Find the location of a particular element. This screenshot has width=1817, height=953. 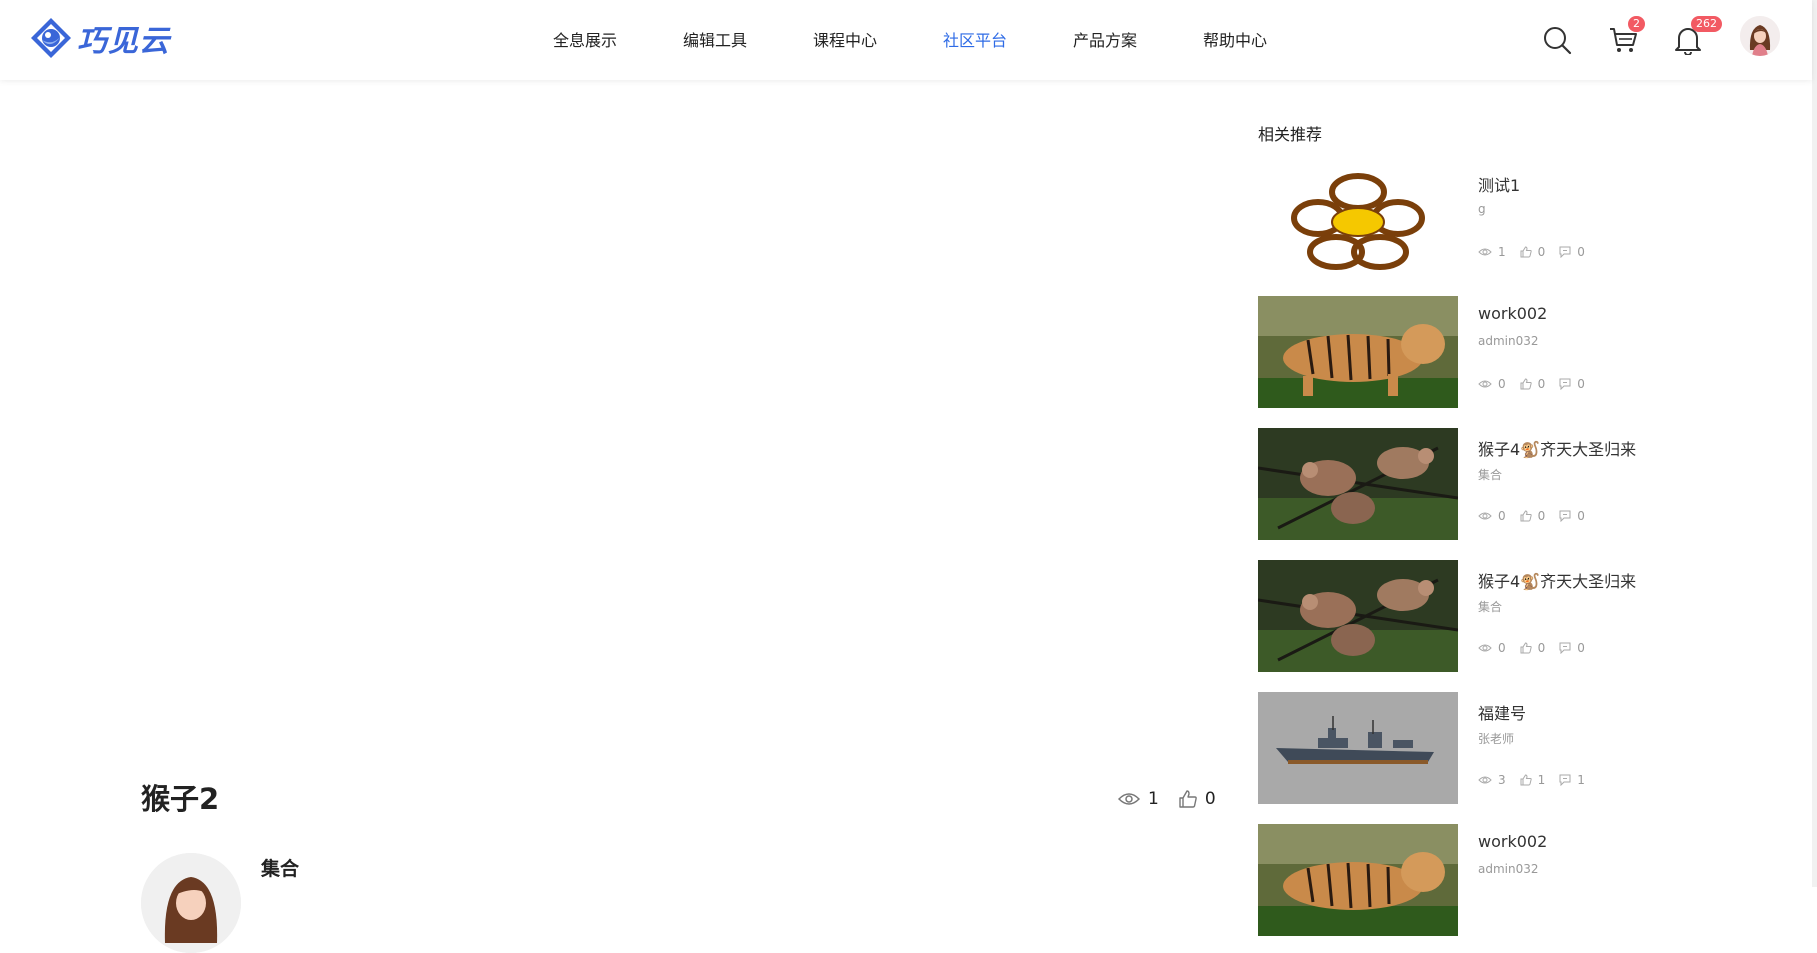

nav-item-community: 社区平台 is located at coordinates (975, 40).